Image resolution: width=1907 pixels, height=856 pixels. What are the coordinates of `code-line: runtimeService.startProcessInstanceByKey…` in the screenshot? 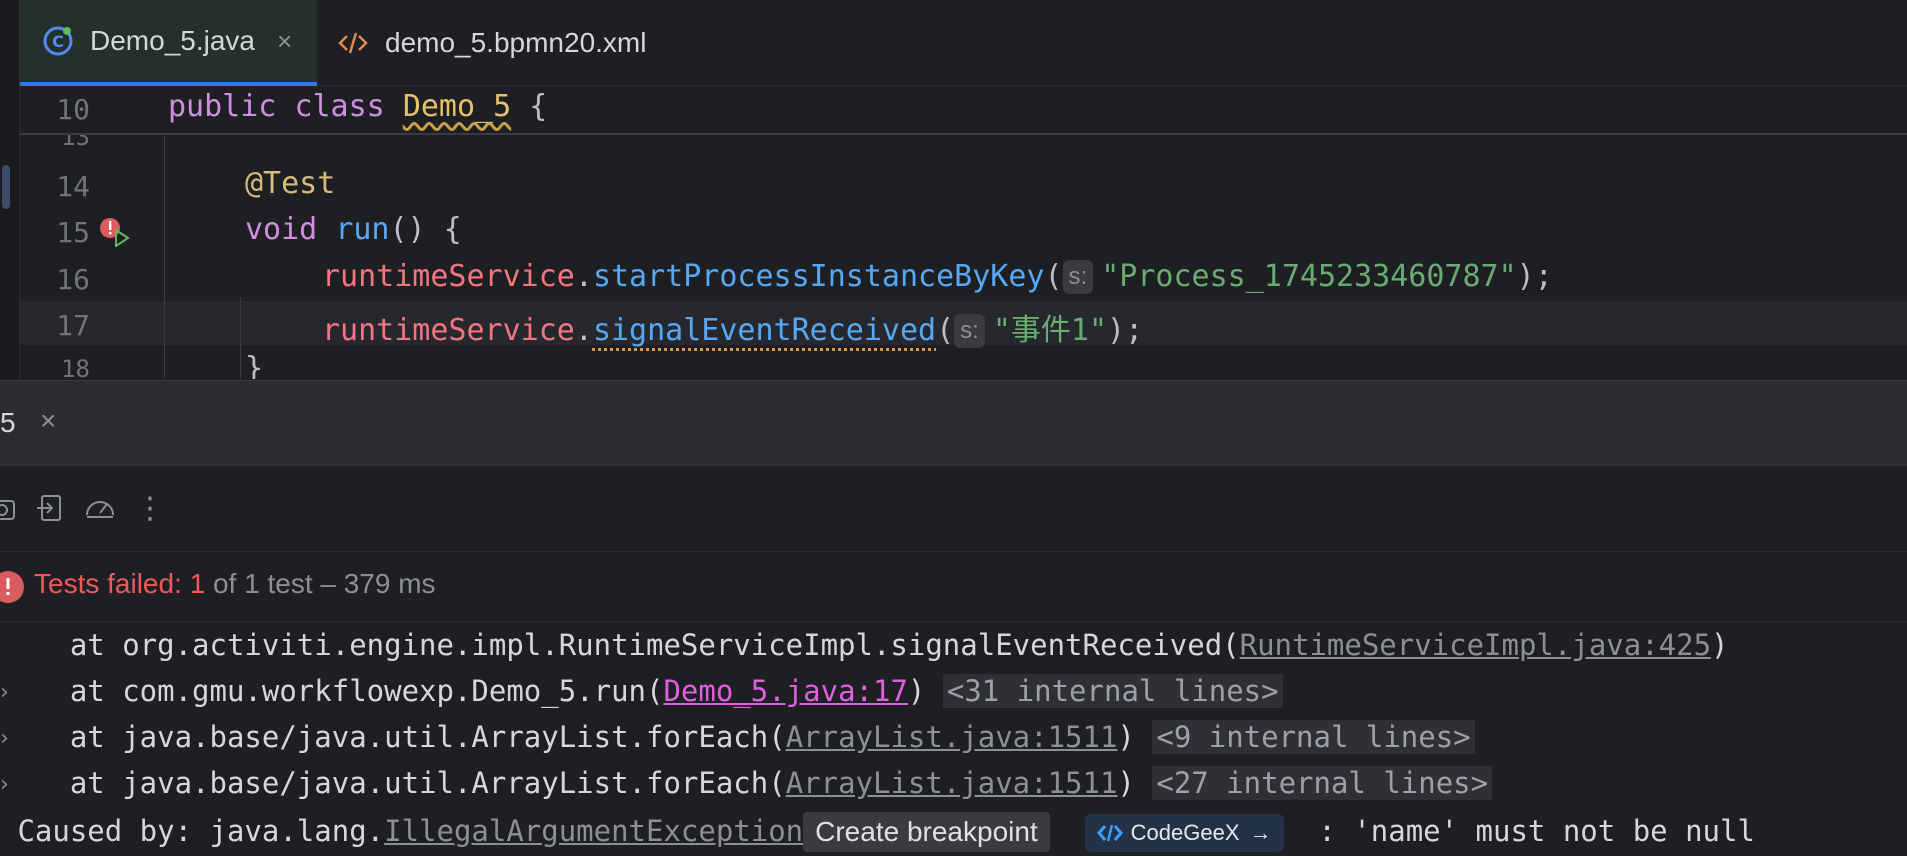 It's located at (937, 276).